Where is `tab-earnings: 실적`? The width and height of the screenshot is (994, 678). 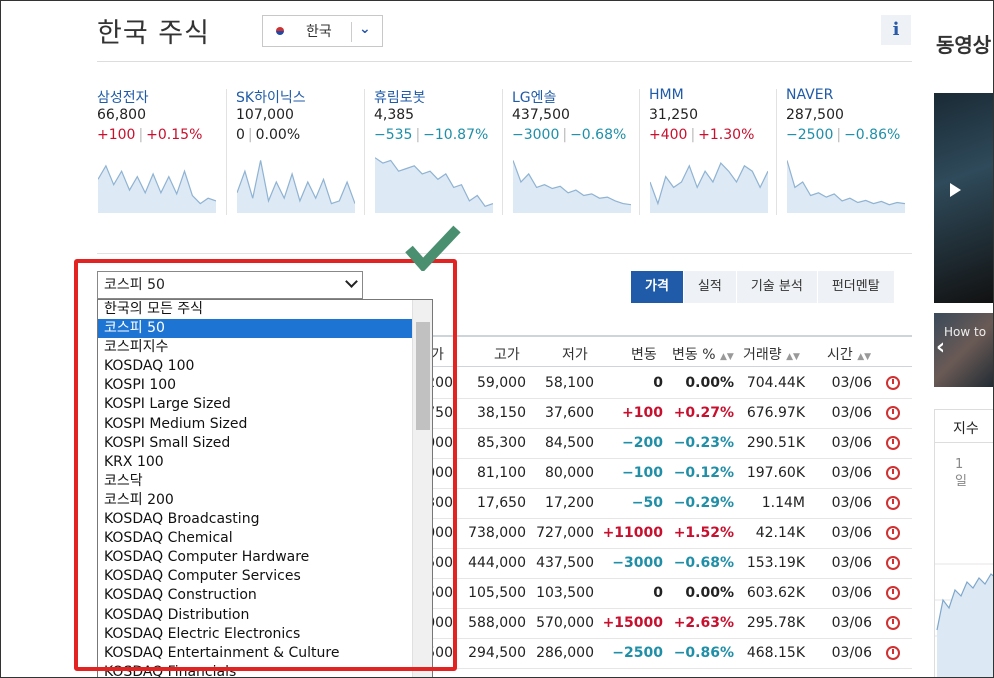
tab-earnings: 실적 is located at coordinates (710, 287).